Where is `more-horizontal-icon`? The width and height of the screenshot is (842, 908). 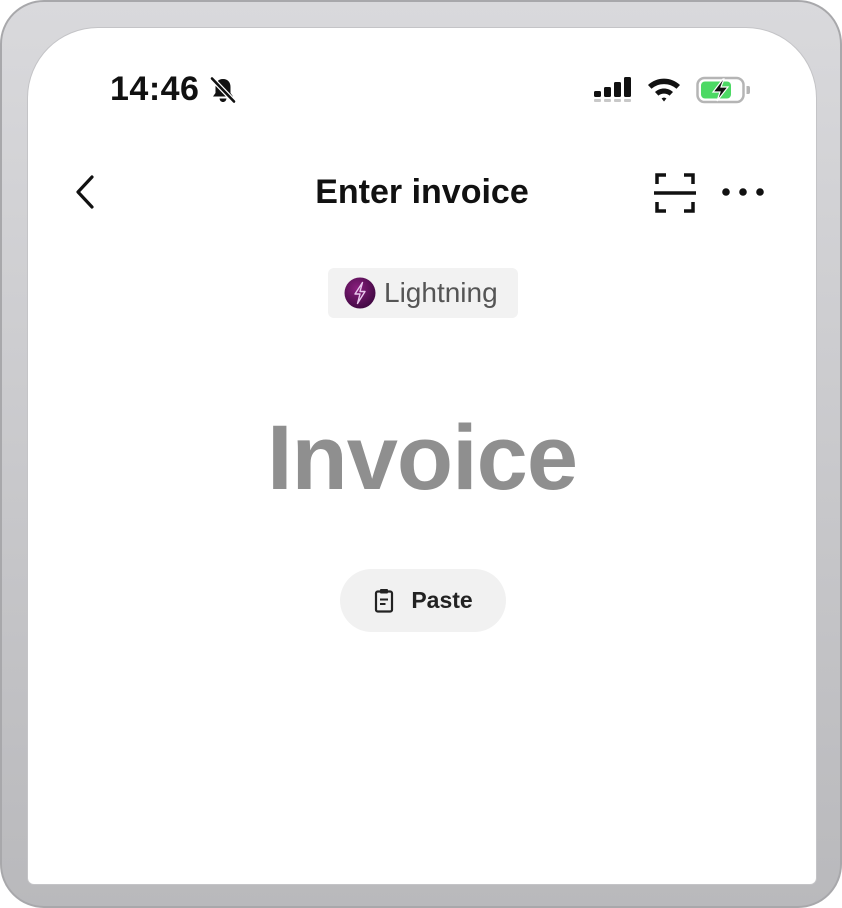 more-horizontal-icon is located at coordinates (743, 192).